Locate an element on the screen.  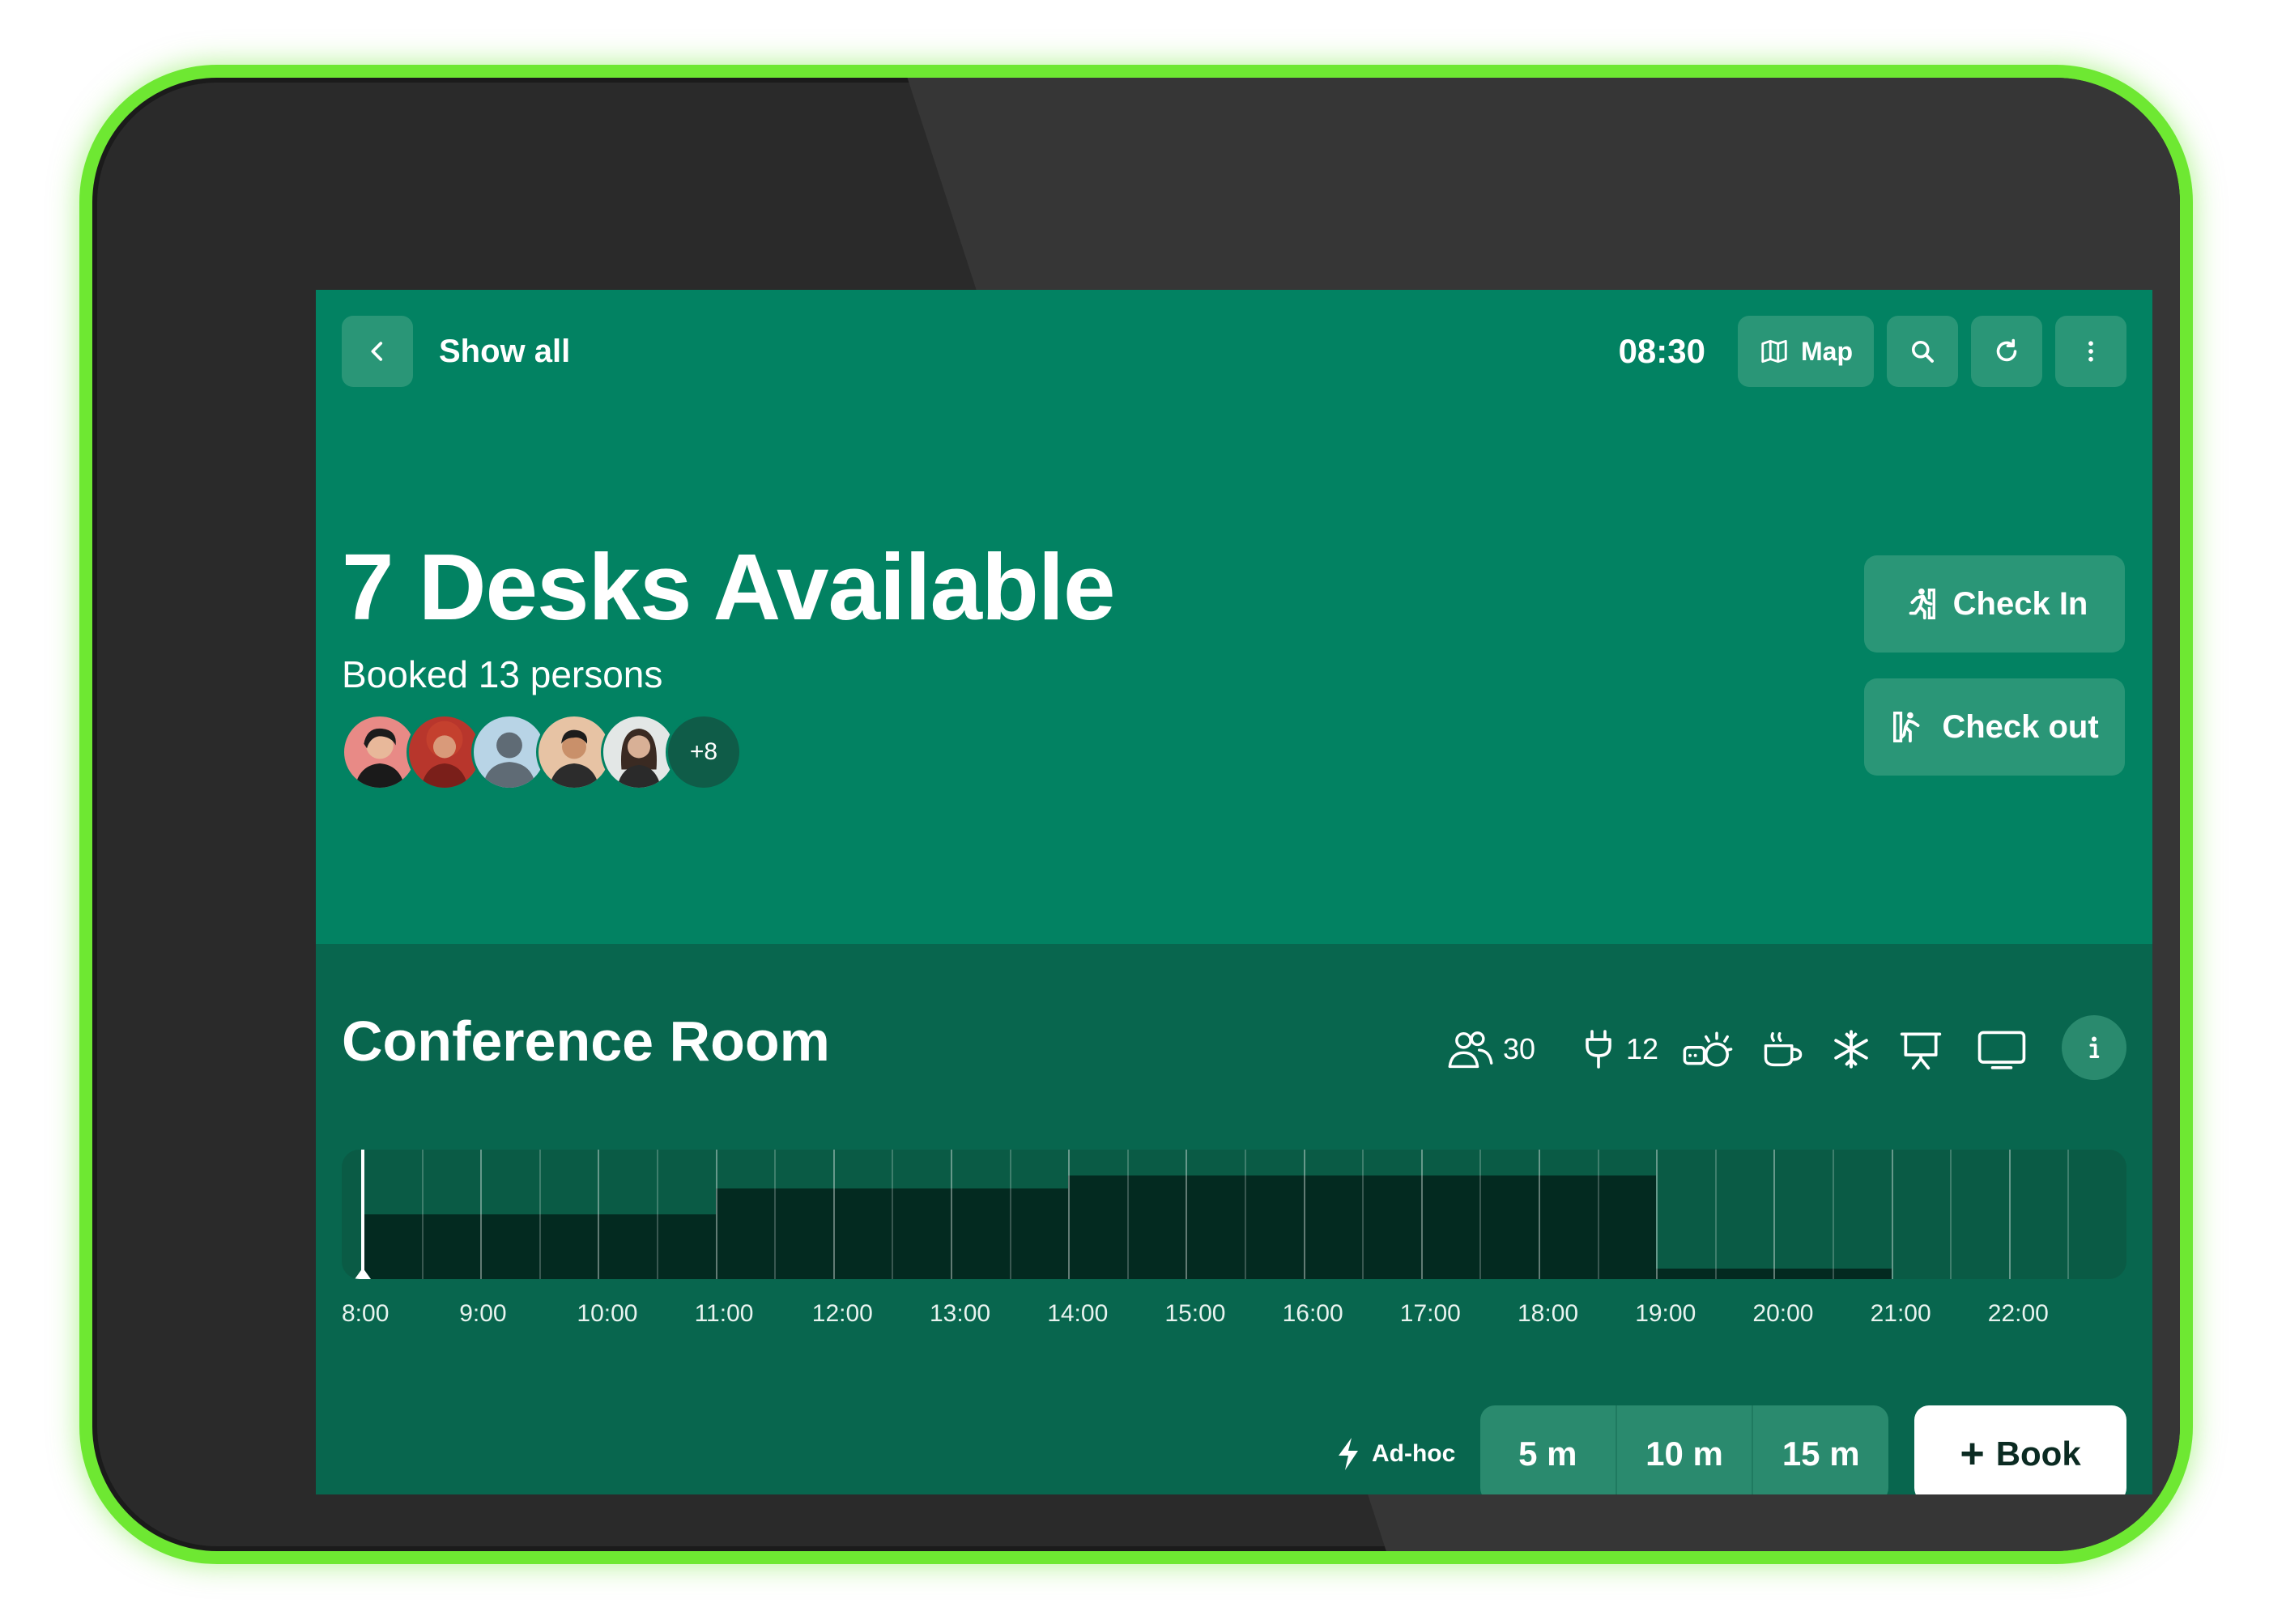
timeline-tick-label: 22:00 is located at coordinates (2018, 1313).